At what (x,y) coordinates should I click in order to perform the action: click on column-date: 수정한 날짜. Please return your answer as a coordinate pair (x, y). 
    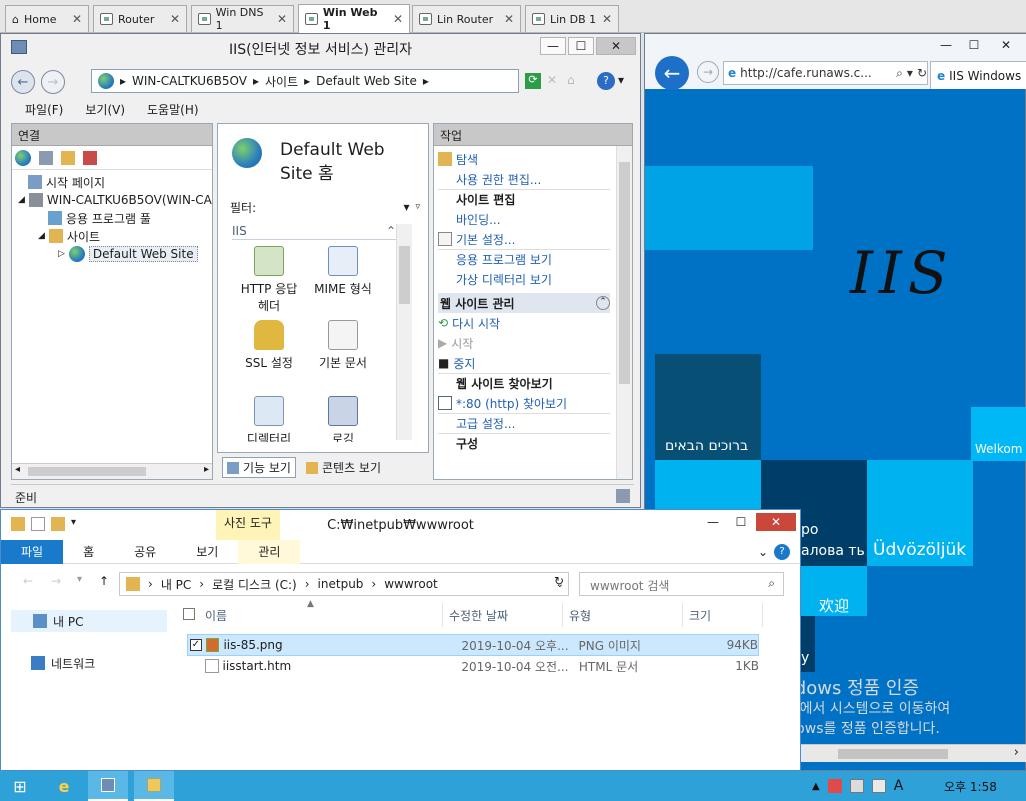
    Looking at the image, I should click on (503, 615).